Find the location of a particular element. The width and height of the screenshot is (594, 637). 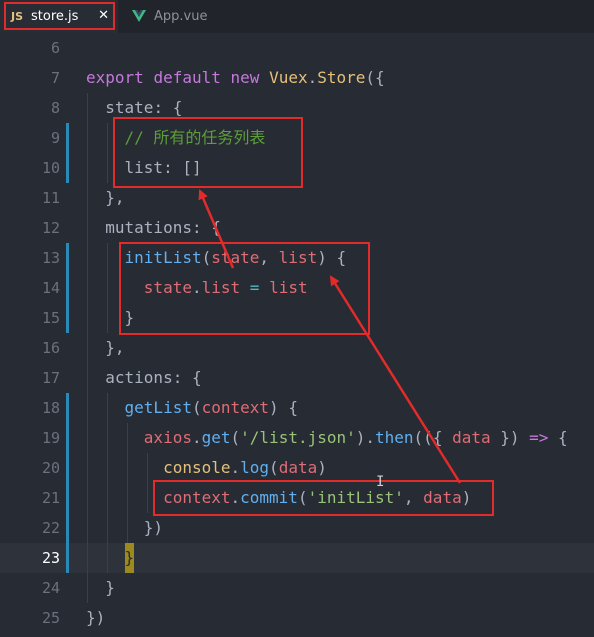

arrow-to-state-list is located at coordinates (216, 229).